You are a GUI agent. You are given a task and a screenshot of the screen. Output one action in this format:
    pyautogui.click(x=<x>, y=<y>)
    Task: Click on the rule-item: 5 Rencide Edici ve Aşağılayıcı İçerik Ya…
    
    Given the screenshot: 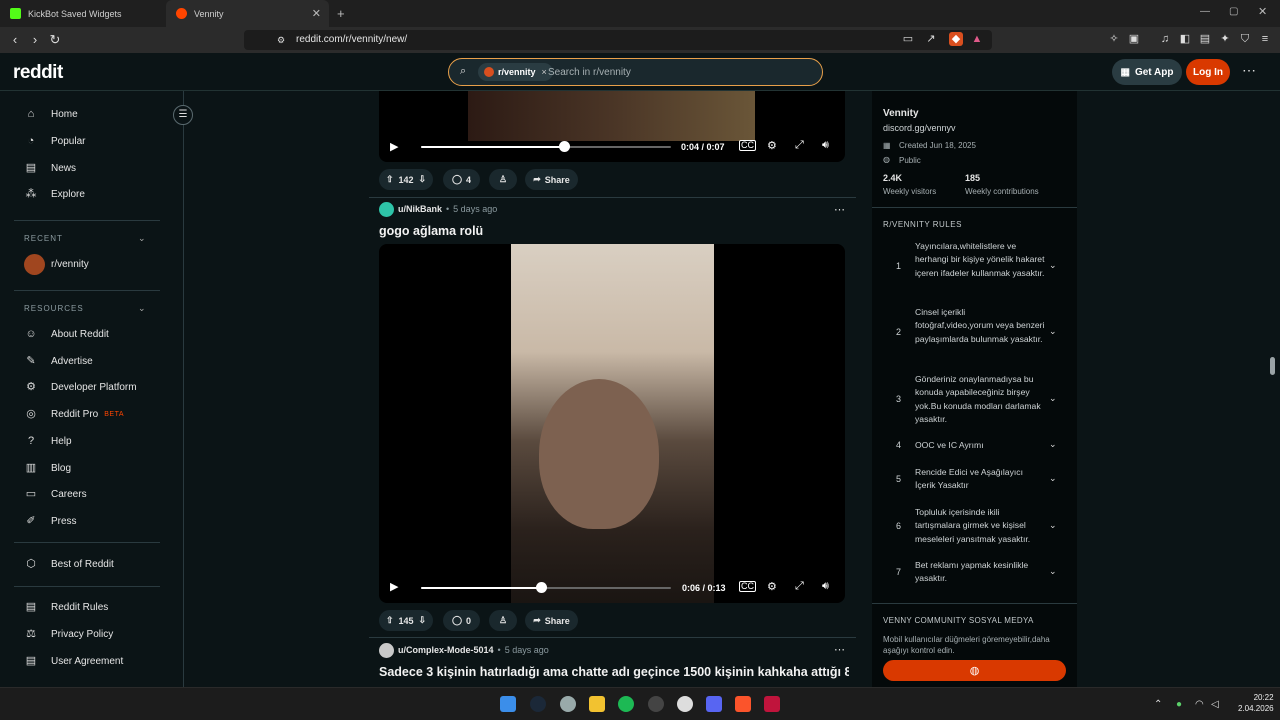 What is the action you would take?
    pyautogui.click(x=974, y=480)
    